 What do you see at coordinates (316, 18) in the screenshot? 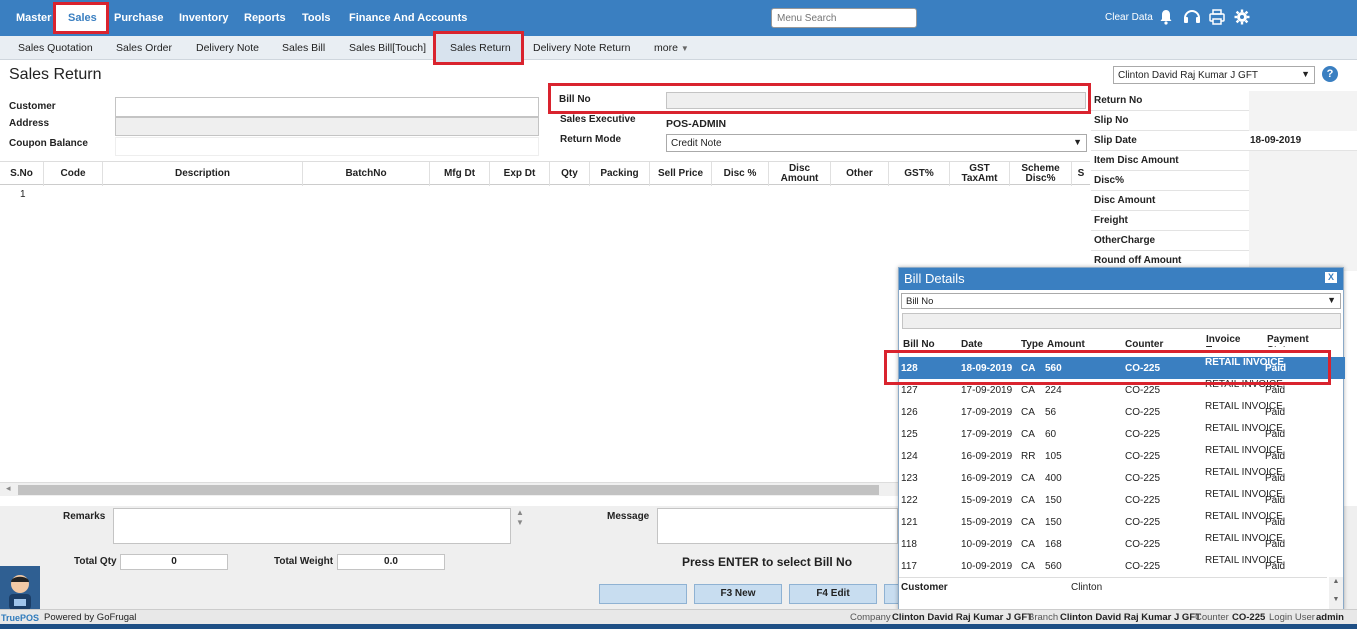
I see `menu-tools: Tools` at bounding box center [316, 18].